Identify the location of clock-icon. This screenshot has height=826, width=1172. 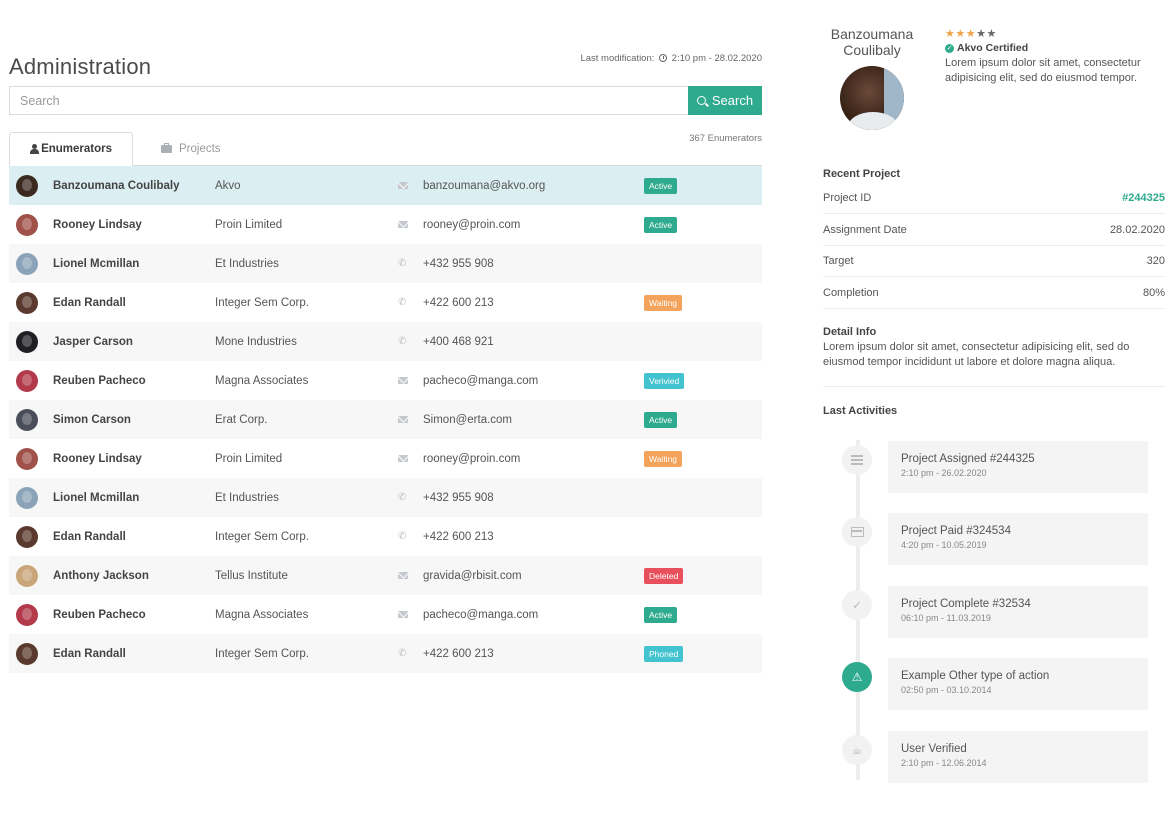
(663, 58).